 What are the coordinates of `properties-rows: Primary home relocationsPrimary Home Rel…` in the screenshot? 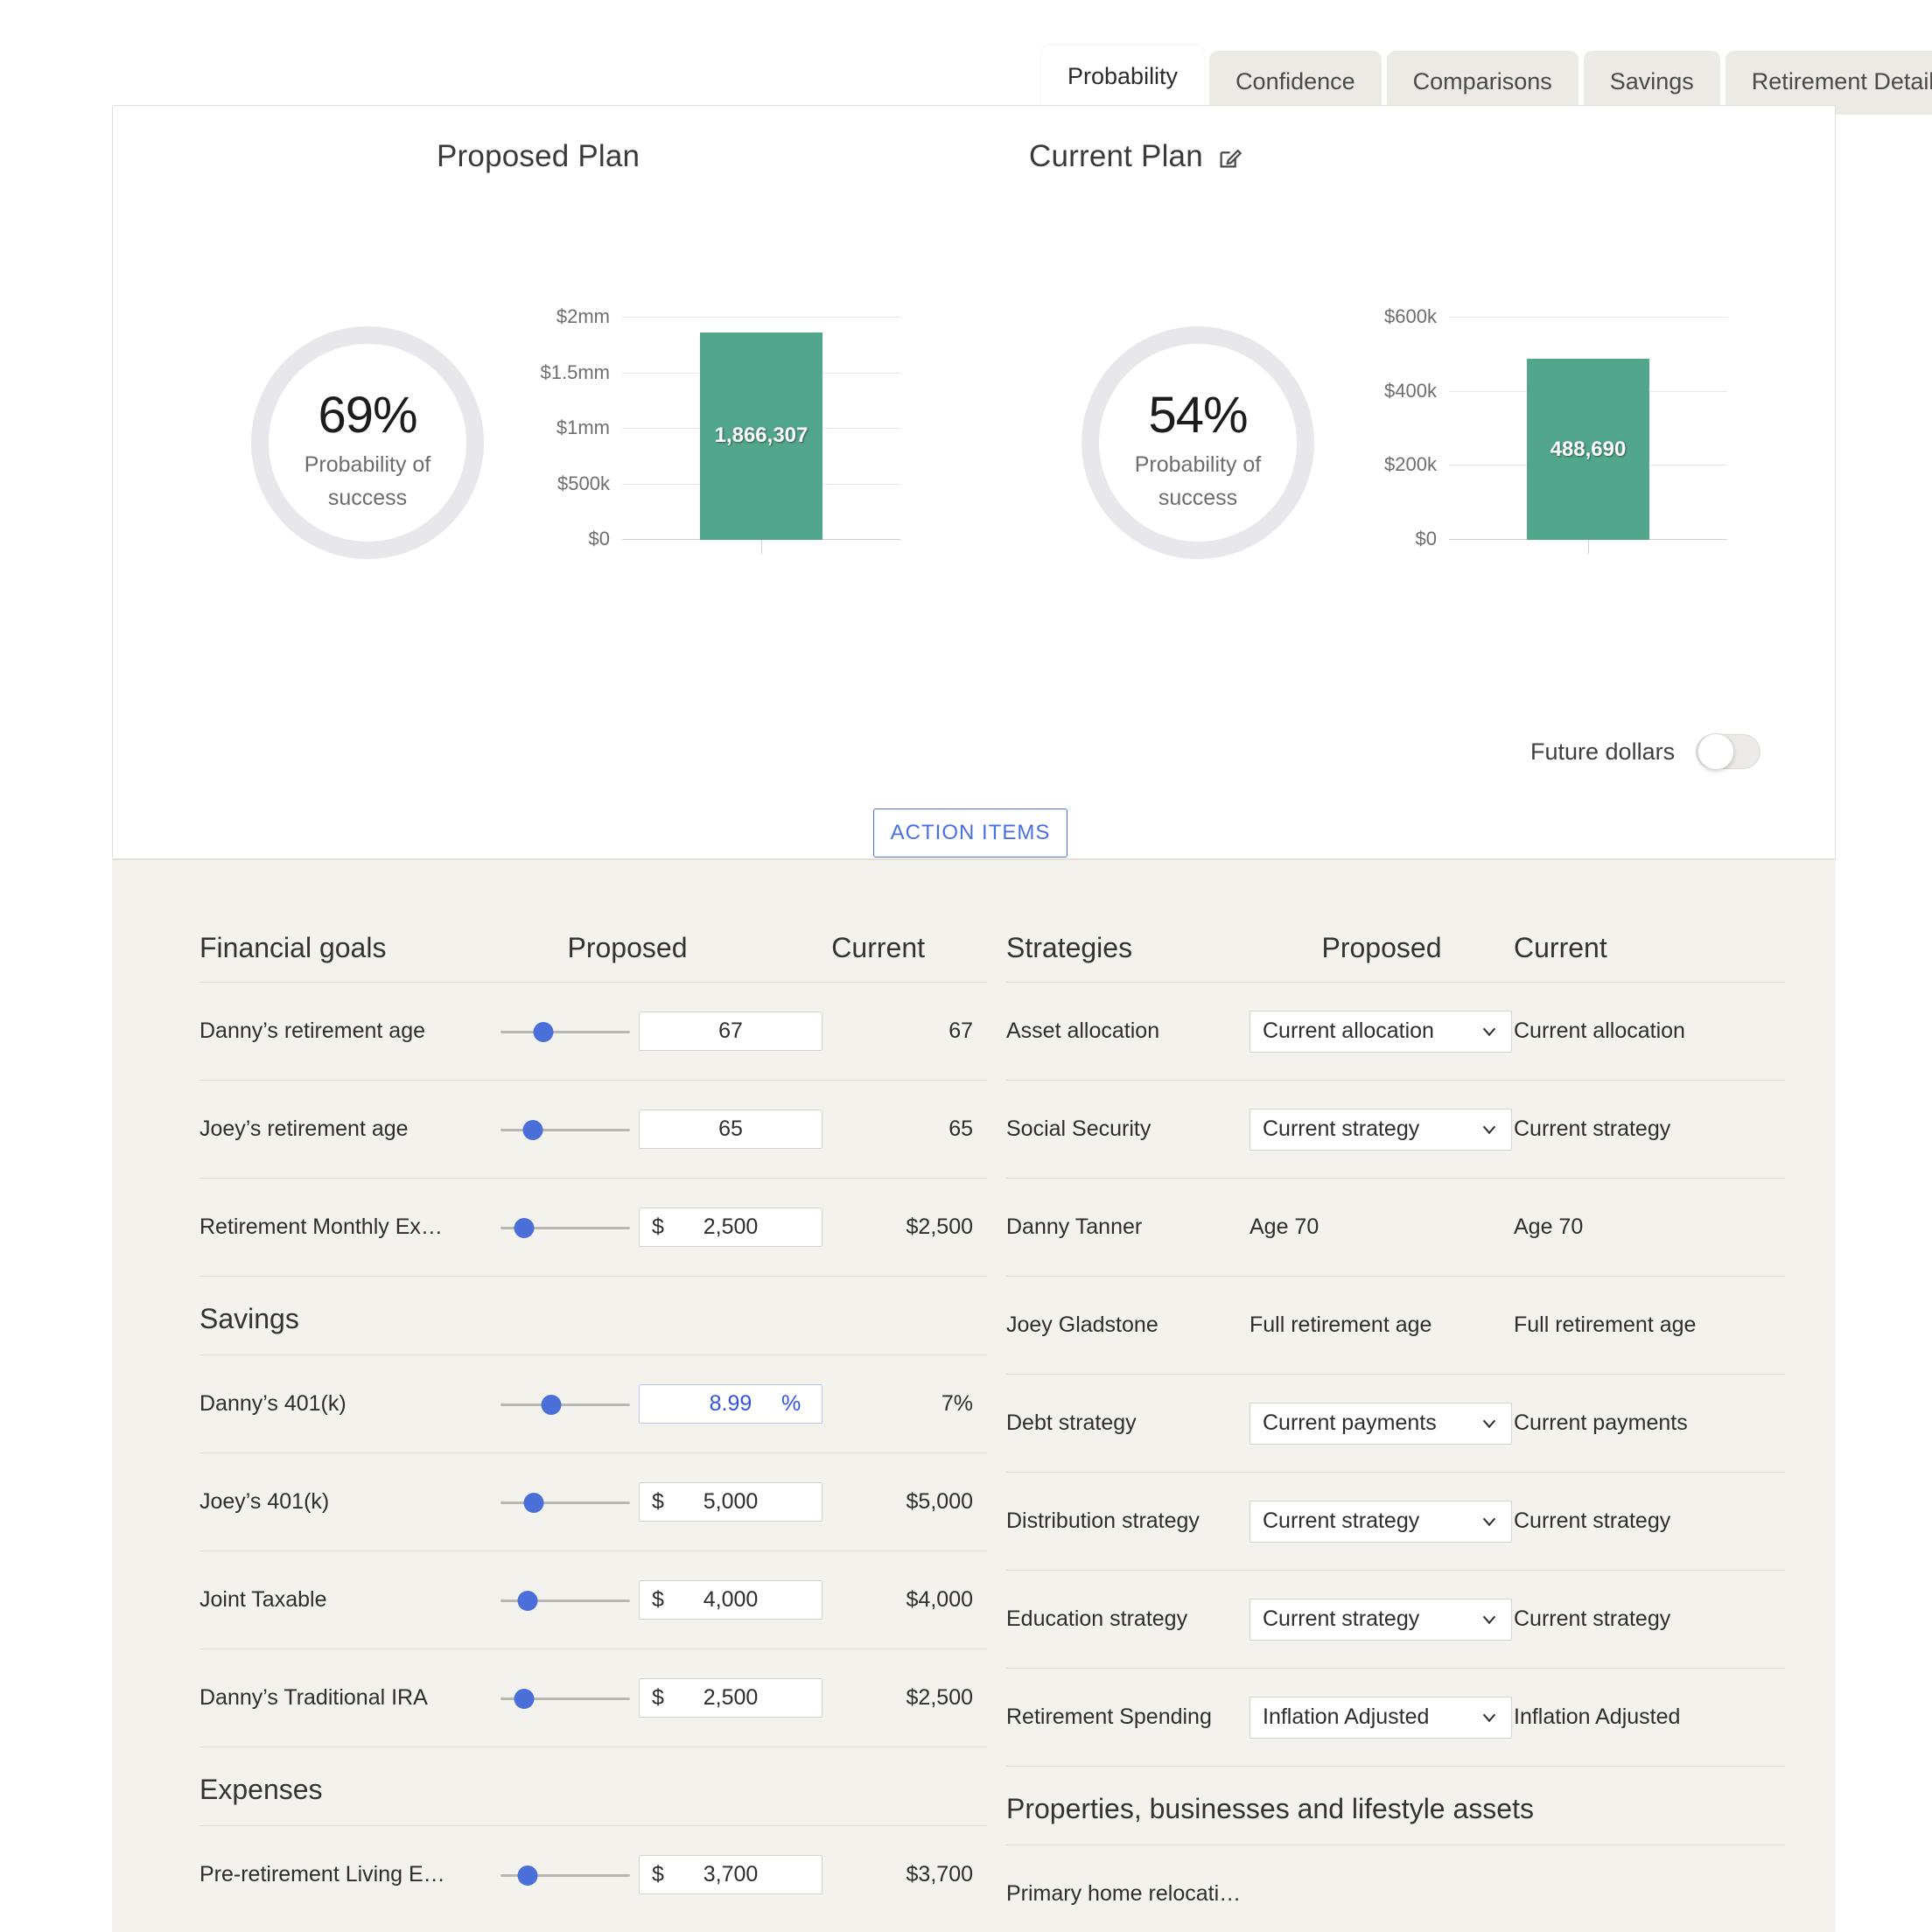 It's located at (1395, 1888).